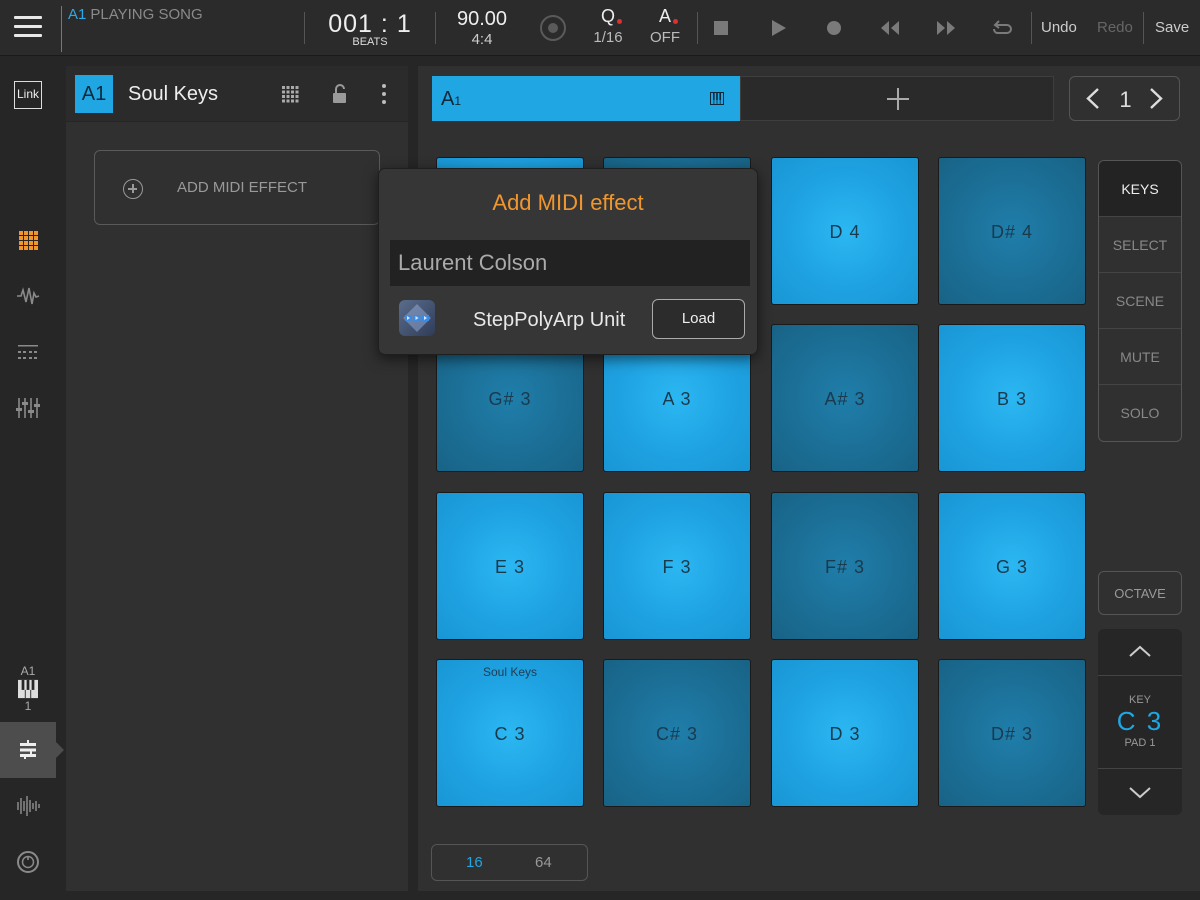 The width and height of the screenshot is (1200, 900). Describe the element at coordinates (946, 28) in the screenshot. I see `fast-forward-icon` at that location.